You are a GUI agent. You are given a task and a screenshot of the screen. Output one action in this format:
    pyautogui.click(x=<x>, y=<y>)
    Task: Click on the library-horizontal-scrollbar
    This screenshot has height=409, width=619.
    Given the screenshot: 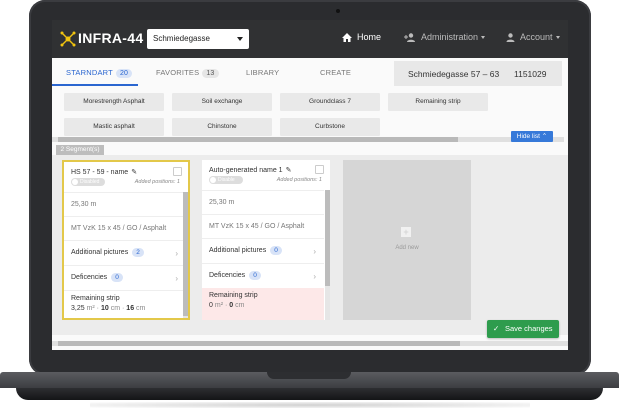 What is the action you would take?
    pyautogui.click(x=308, y=139)
    